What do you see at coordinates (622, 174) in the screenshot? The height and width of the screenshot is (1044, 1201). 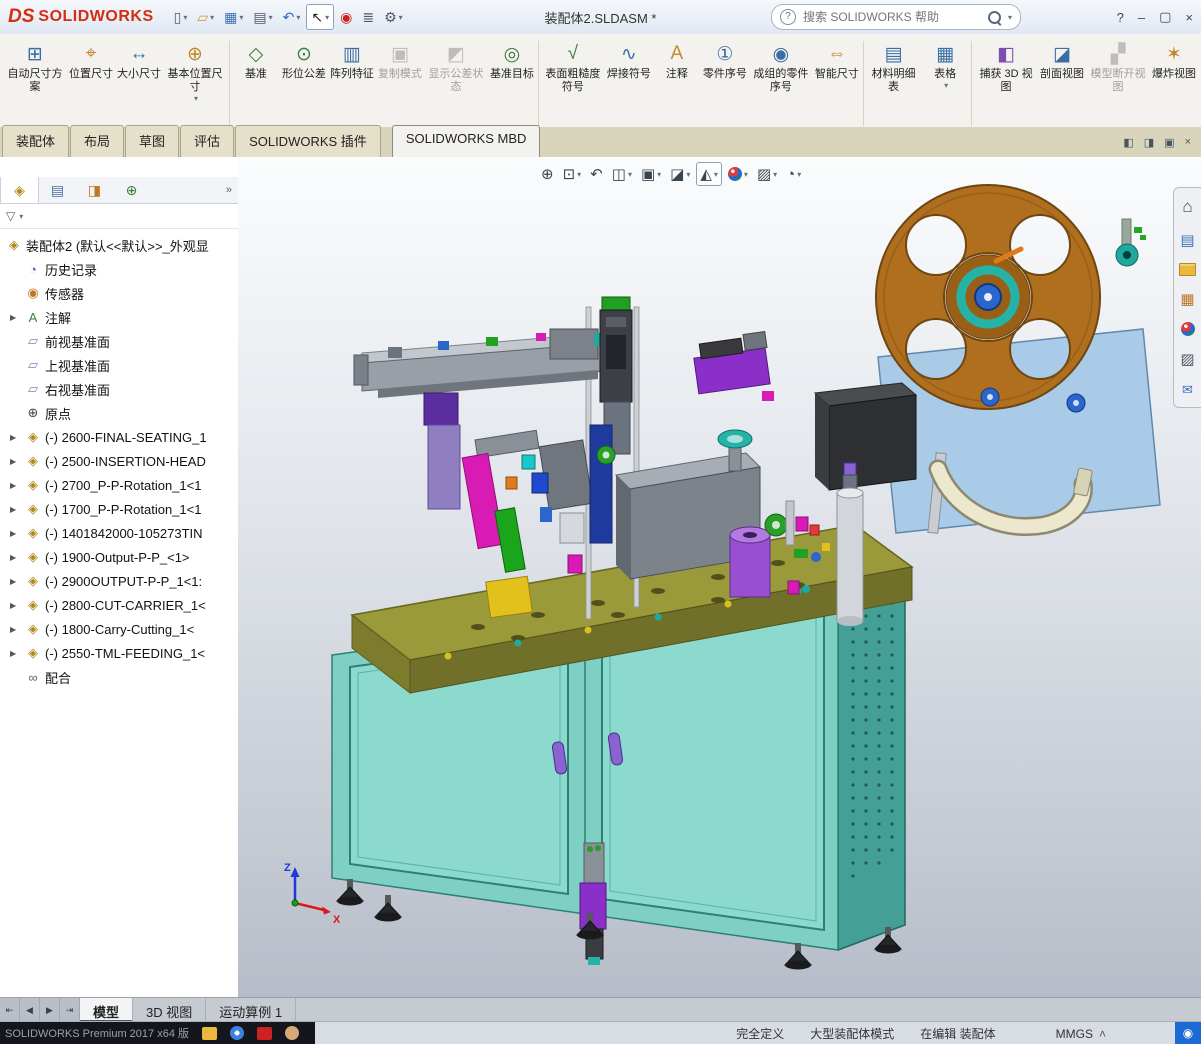 I see `section-view-icon: ◫ ▾` at bounding box center [622, 174].